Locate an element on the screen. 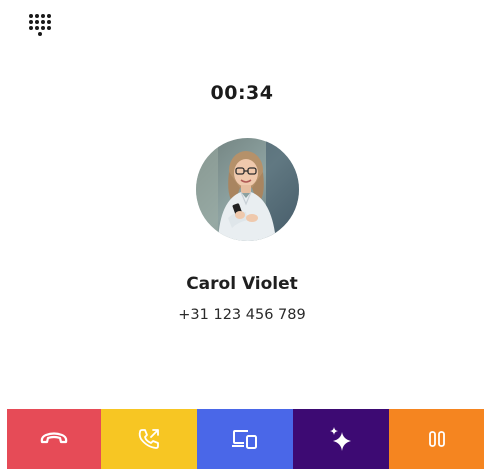 The height and width of the screenshot is (469, 484). contact-photo is located at coordinates (247, 189).